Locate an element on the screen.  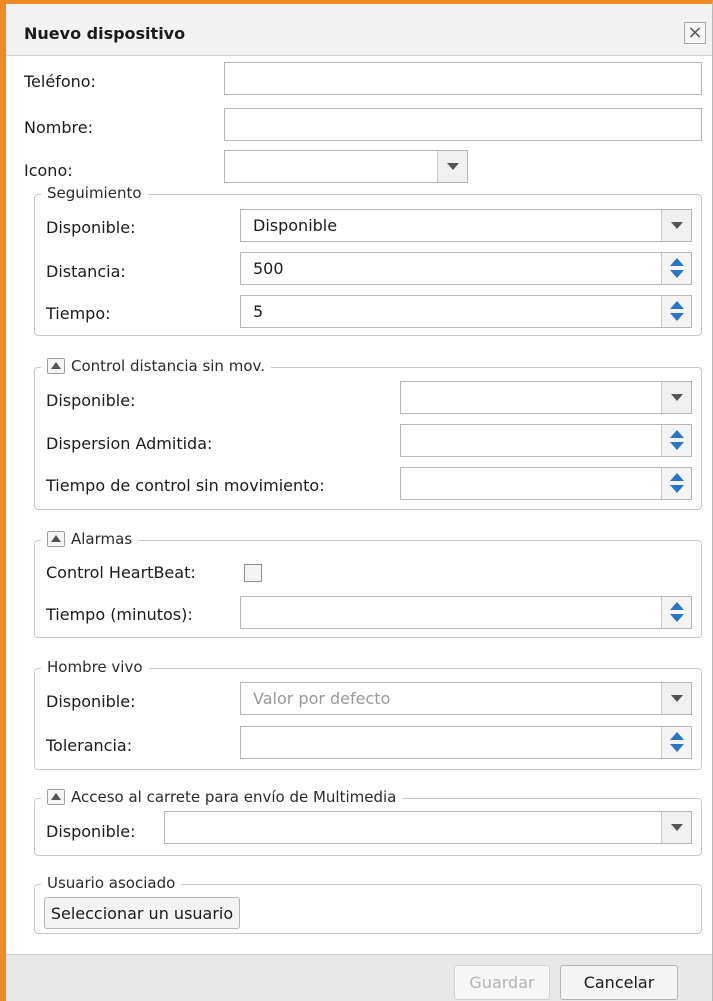
seguimiento-disponible-label: Disponible: is located at coordinates (91, 227).